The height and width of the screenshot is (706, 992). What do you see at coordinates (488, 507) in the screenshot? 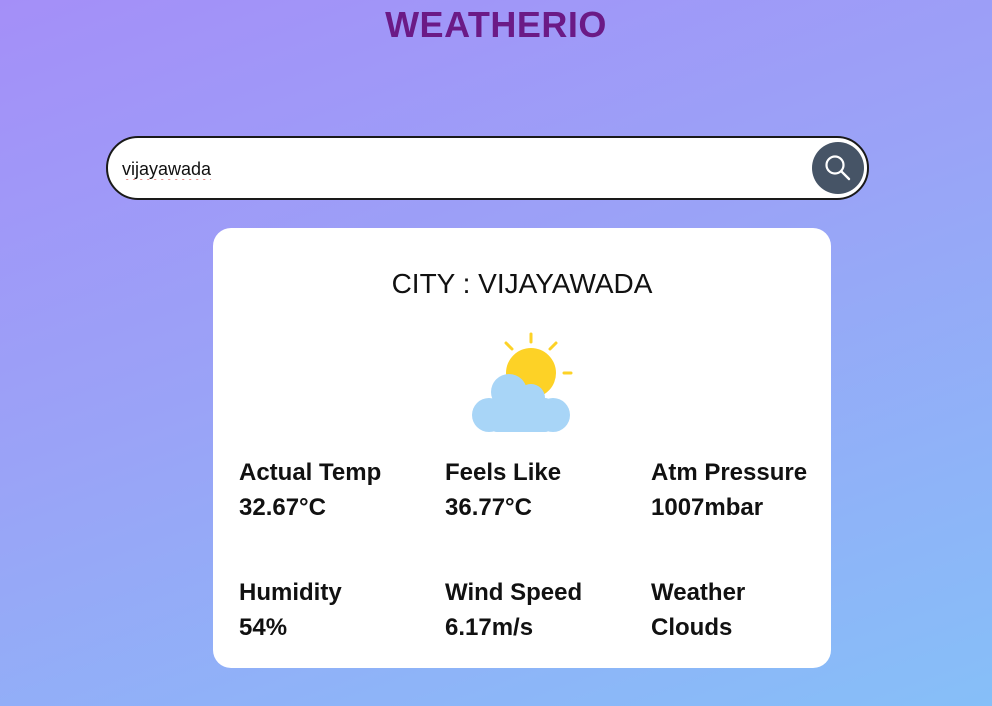
I see `stat-value: 36.77°C` at bounding box center [488, 507].